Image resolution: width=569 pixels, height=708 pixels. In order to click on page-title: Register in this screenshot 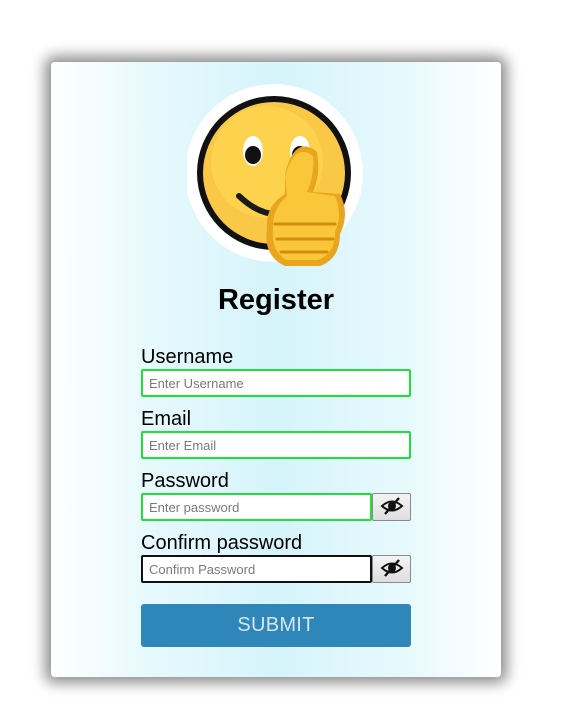, I will do `click(276, 300)`.